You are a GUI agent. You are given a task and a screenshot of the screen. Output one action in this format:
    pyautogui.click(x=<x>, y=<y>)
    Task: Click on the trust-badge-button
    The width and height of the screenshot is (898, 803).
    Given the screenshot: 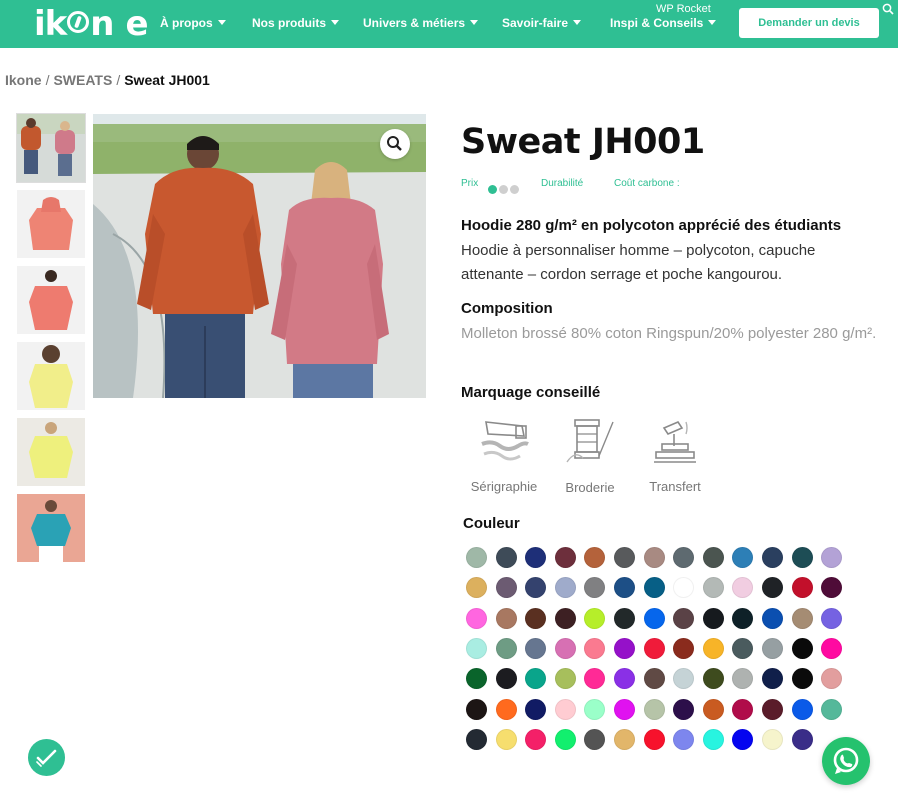 What is the action you would take?
    pyautogui.click(x=46, y=757)
    